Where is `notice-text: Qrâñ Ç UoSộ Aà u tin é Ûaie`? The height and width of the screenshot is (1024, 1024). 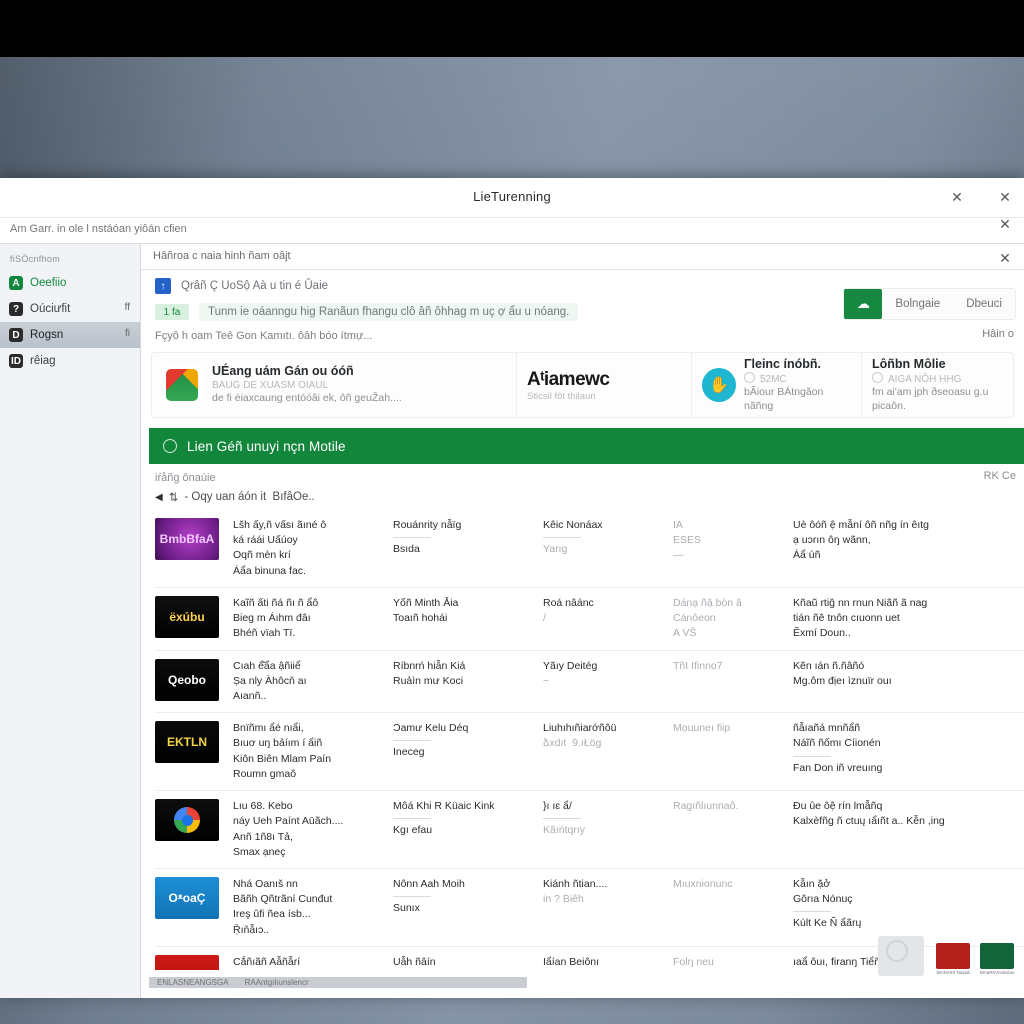
notice-text: Qrâñ Ç UoSộ Aà u tin é Ûaie is located at coordinates (255, 286).